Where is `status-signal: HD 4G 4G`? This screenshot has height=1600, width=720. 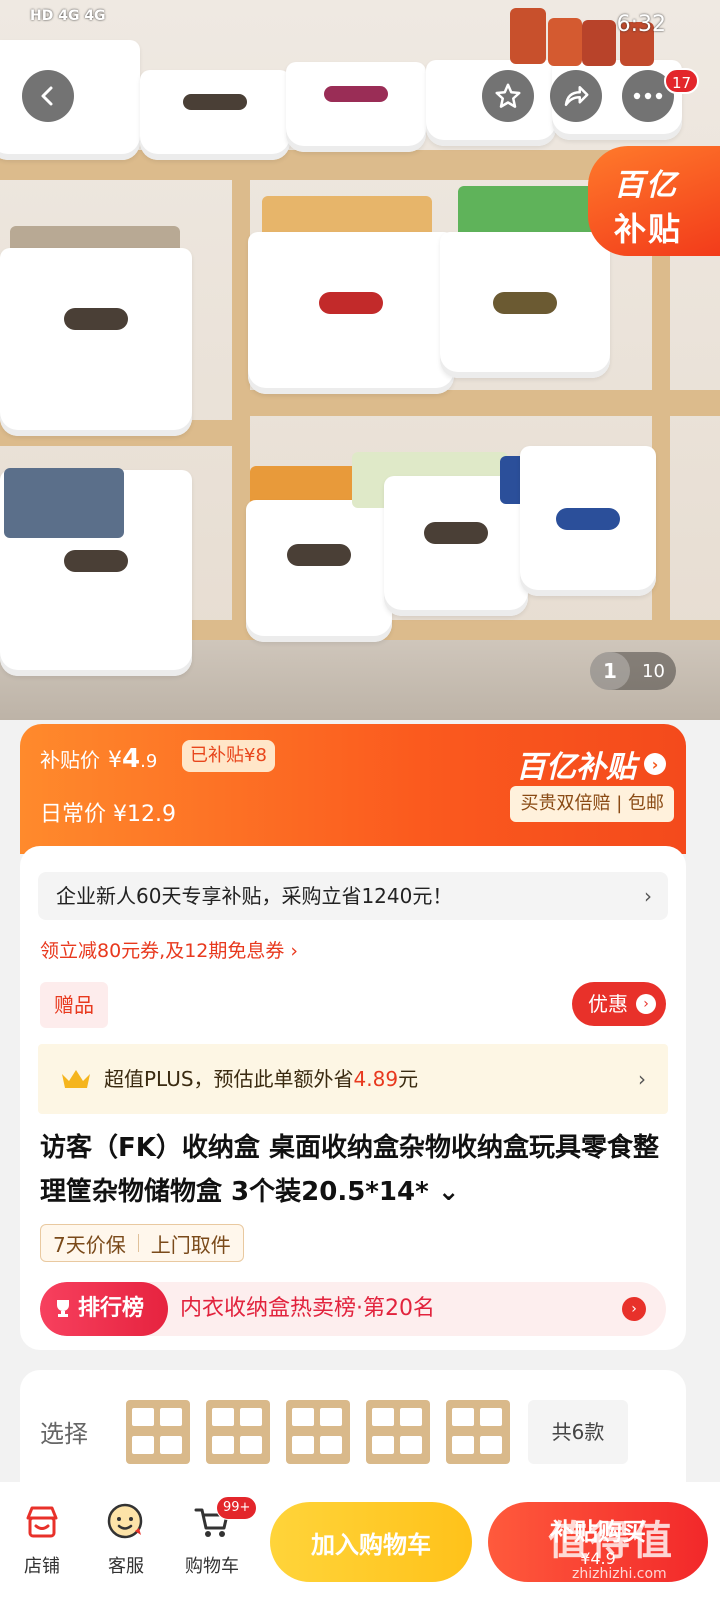
status-signal: HD 4G 4G is located at coordinates (68, 16).